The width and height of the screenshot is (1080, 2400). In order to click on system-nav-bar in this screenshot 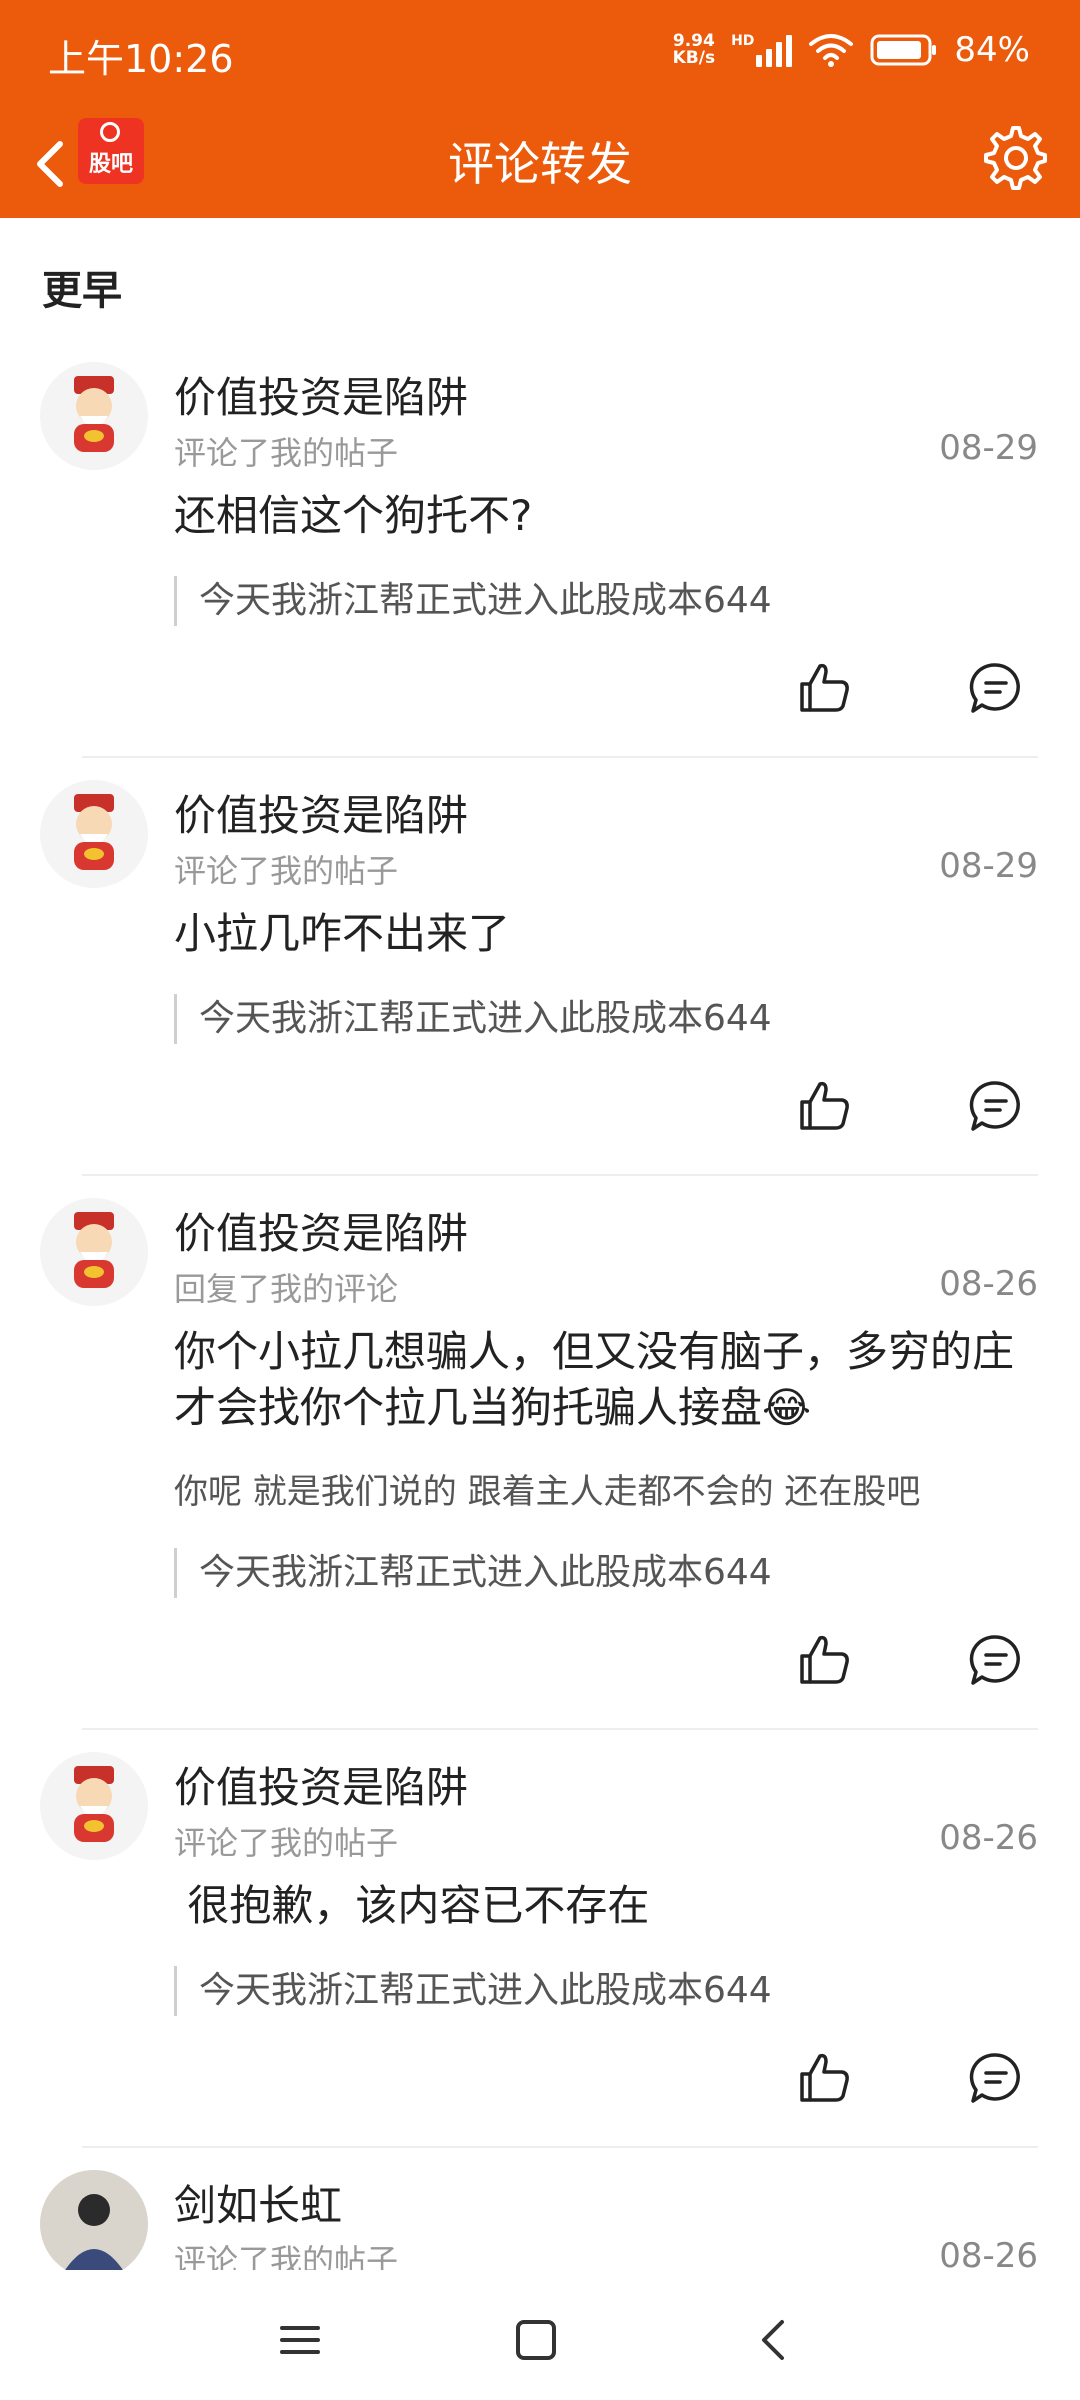, I will do `click(540, 2335)`.